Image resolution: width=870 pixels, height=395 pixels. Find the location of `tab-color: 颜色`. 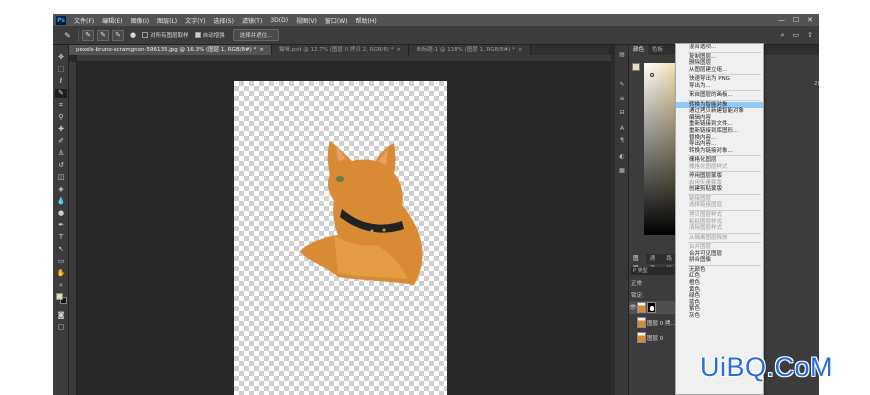

tab-color: 颜色 is located at coordinates (639, 50).